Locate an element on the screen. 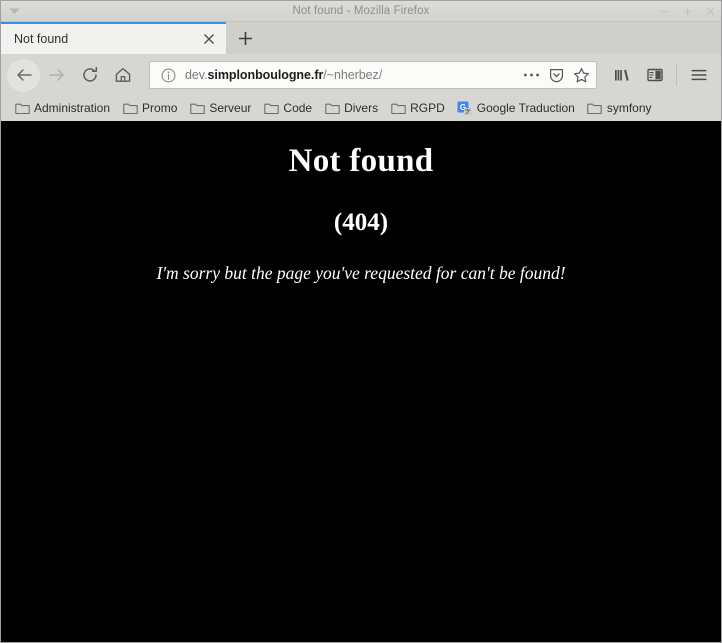  forward-arrow-icon is located at coordinates (57, 75).